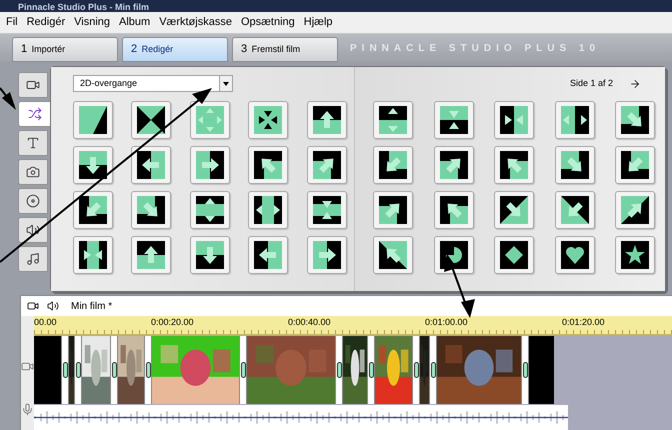  I want to click on caret-icon, so click(226, 84).